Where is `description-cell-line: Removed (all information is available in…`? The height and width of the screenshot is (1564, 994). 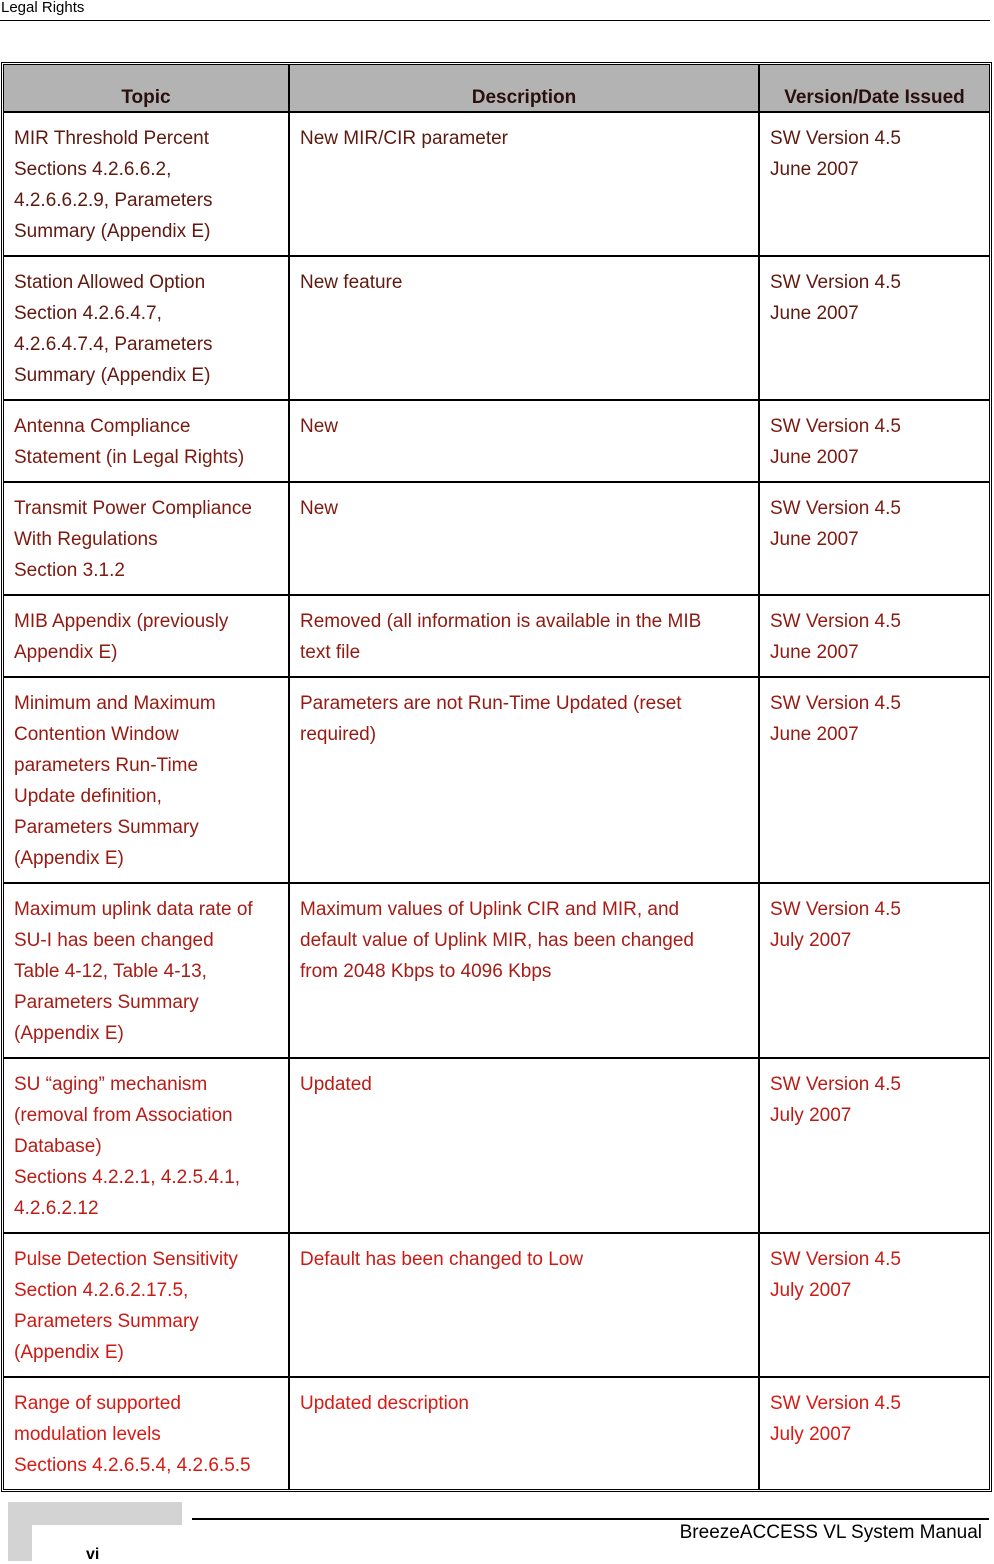
description-cell-line: Removed (all information is available in… is located at coordinates (501, 621).